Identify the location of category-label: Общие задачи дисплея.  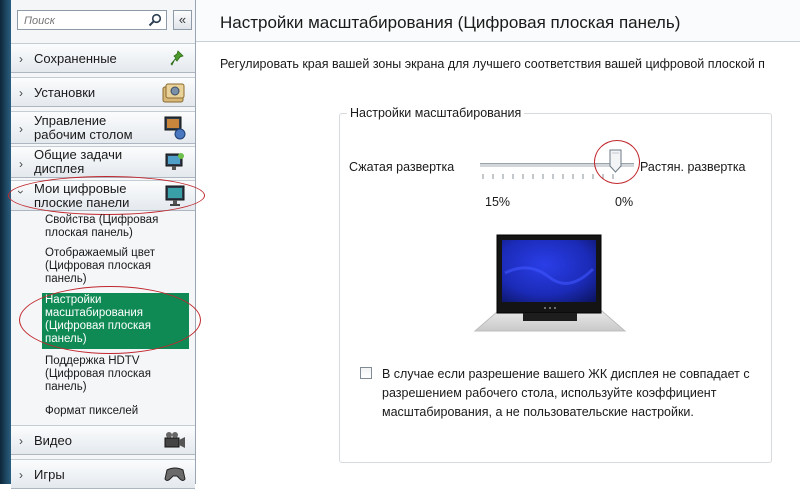
(78, 161).